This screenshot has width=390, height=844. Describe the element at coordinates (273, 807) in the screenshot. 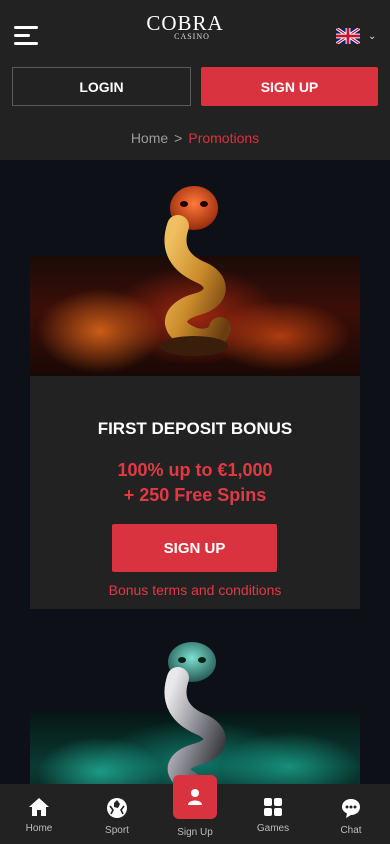

I see `grid-icon` at that location.